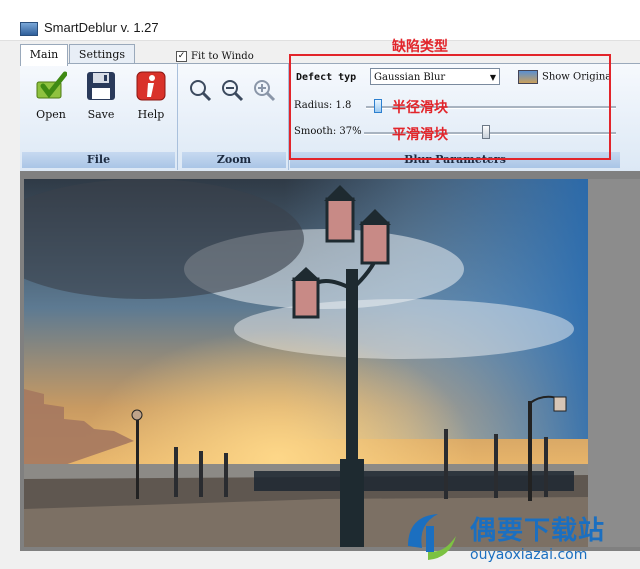 The height and width of the screenshot is (569, 640). Describe the element at coordinates (432, 537) in the screenshot. I see `watermark-logo-icon` at that location.